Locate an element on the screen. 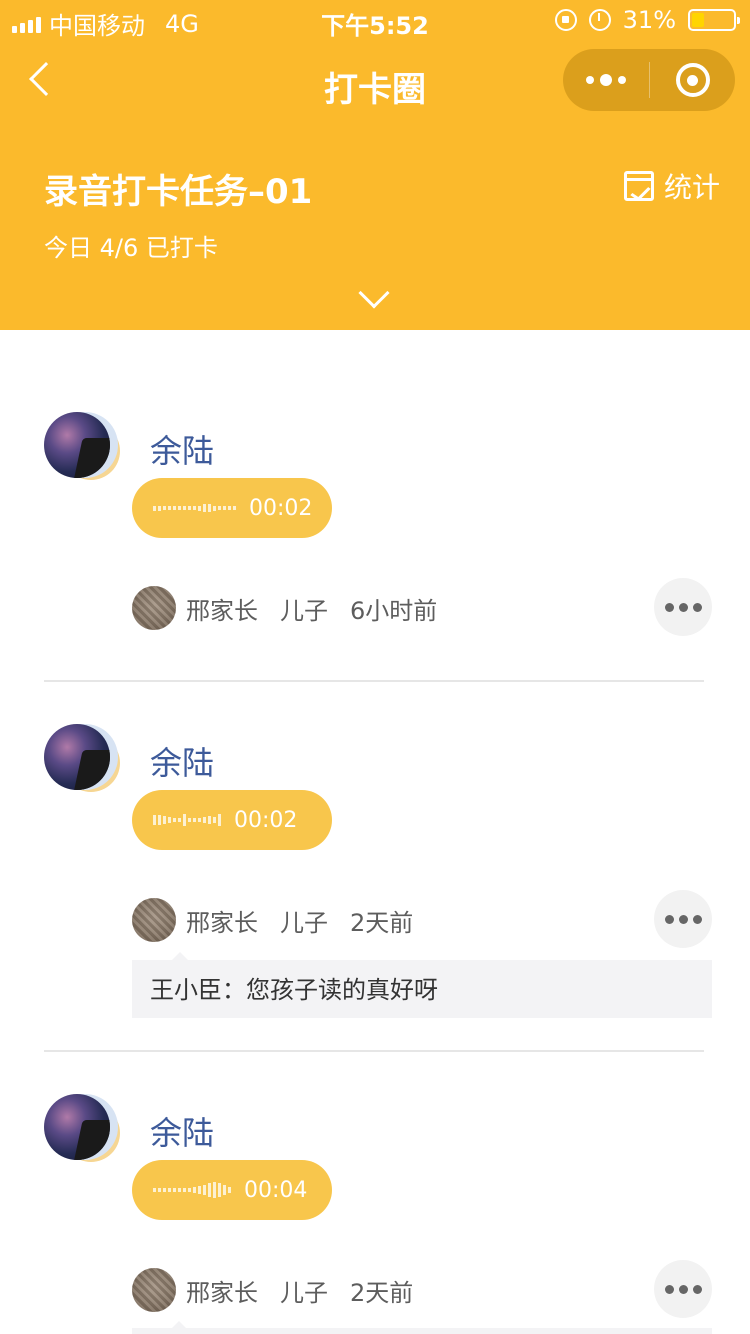 Image resolution: width=750 pixels, height=1334 pixels. alarm-icon is located at coordinates (599, 20).